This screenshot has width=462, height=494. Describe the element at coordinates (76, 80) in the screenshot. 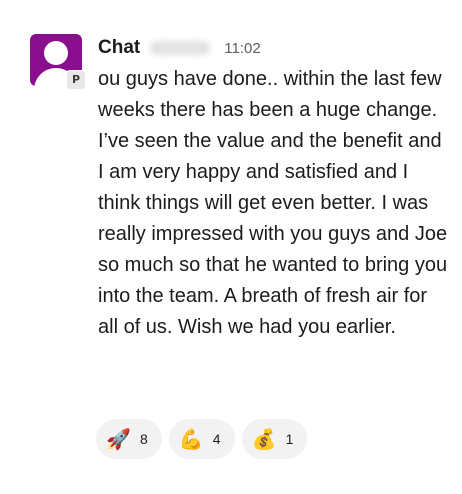

I see `avatar-badge: P` at that location.